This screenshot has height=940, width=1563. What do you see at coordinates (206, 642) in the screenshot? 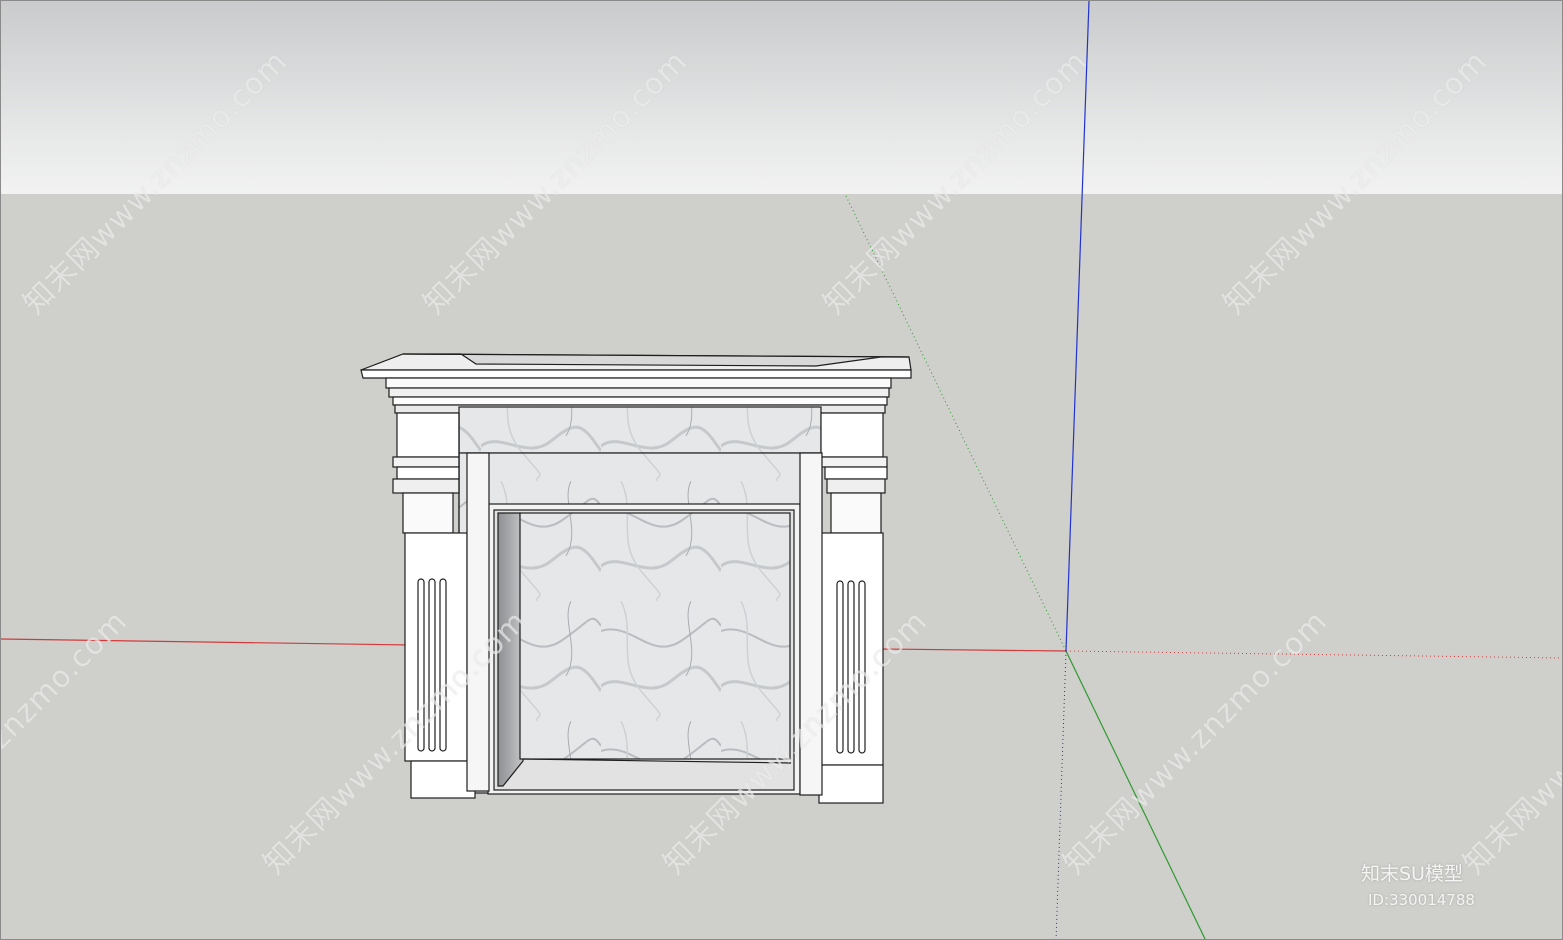
I see `red-axis` at bounding box center [206, 642].